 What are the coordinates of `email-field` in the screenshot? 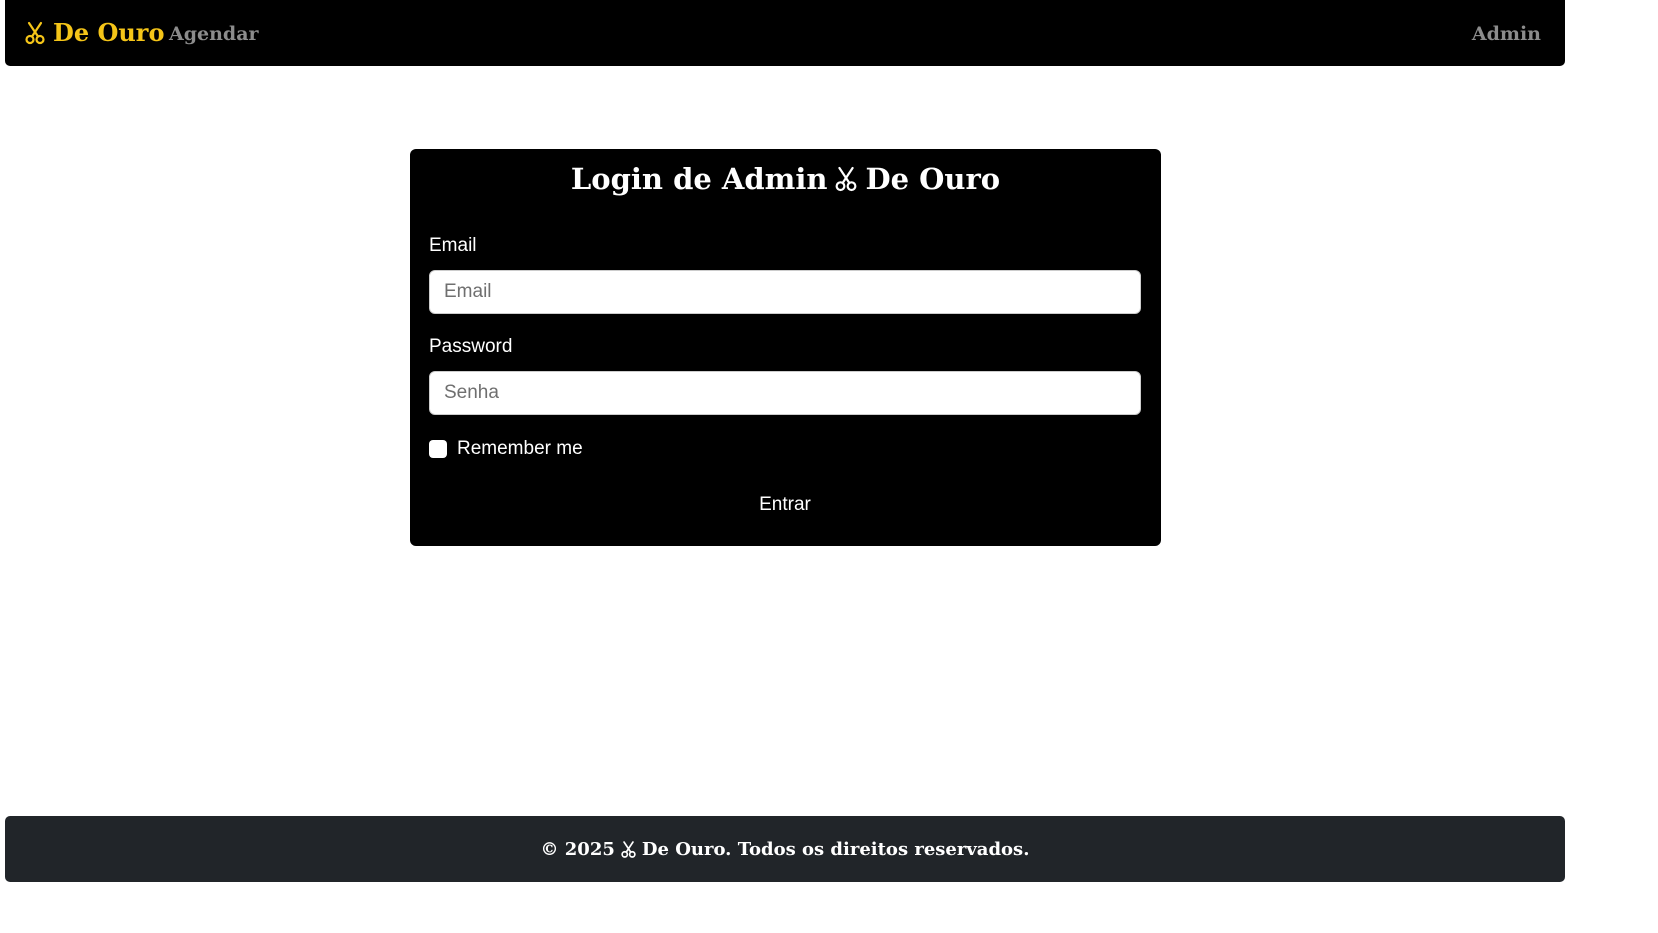 It's located at (785, 292).